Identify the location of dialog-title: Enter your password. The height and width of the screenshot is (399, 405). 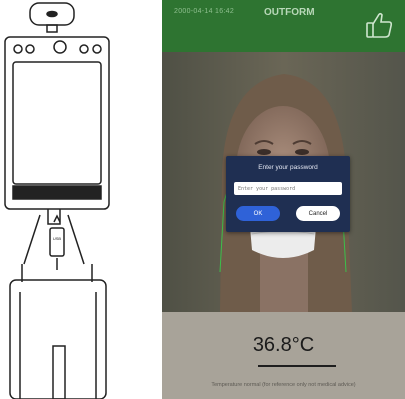
(288, 167).